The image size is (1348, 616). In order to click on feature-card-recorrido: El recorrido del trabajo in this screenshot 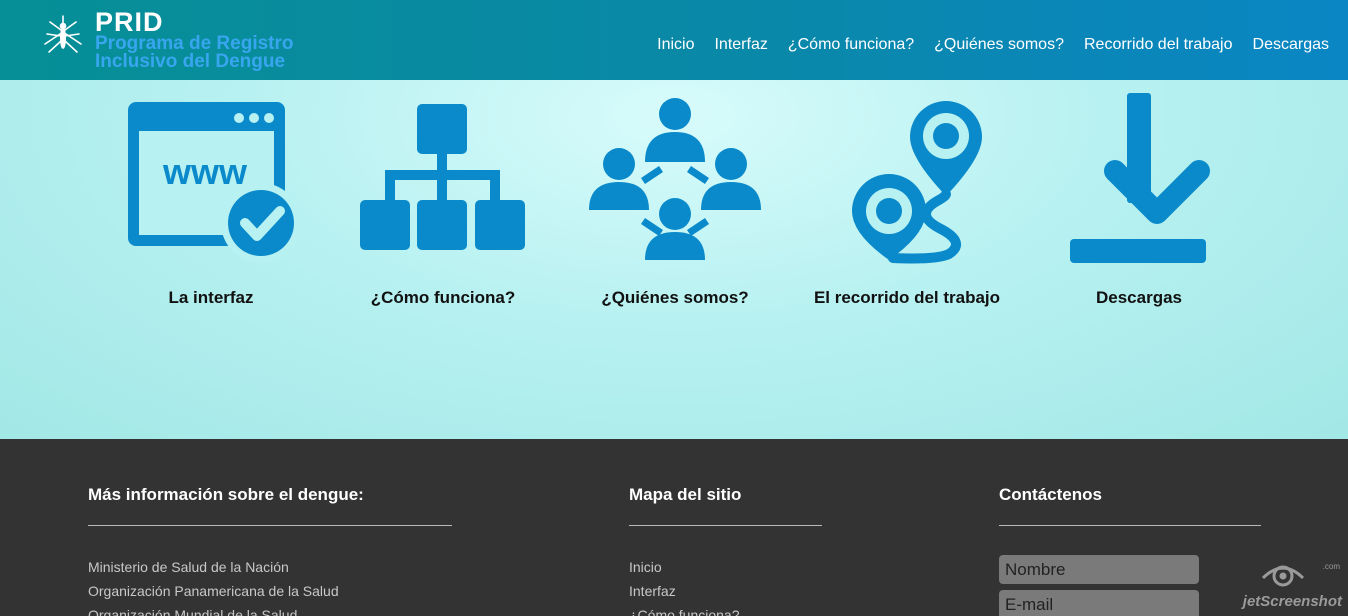, I will do `click(907, 193)`.